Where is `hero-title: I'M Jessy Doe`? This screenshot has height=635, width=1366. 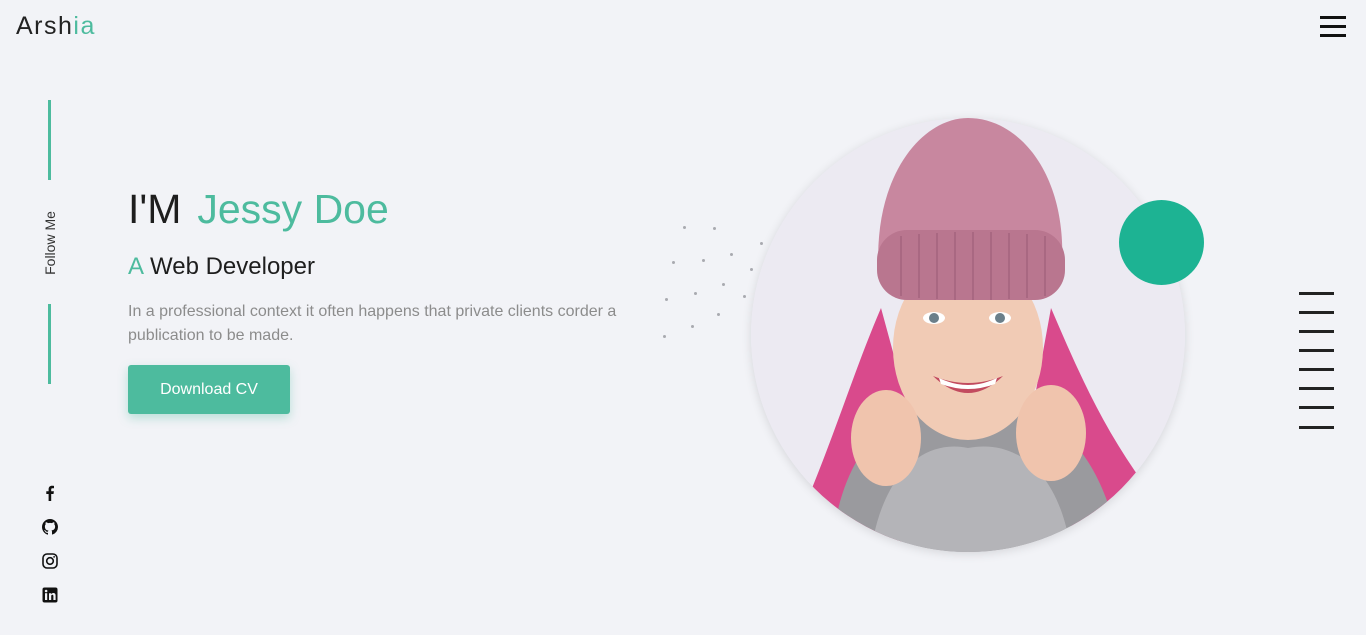
hero-title: I'M Jessy Doe is located at coordinates (258, 209).